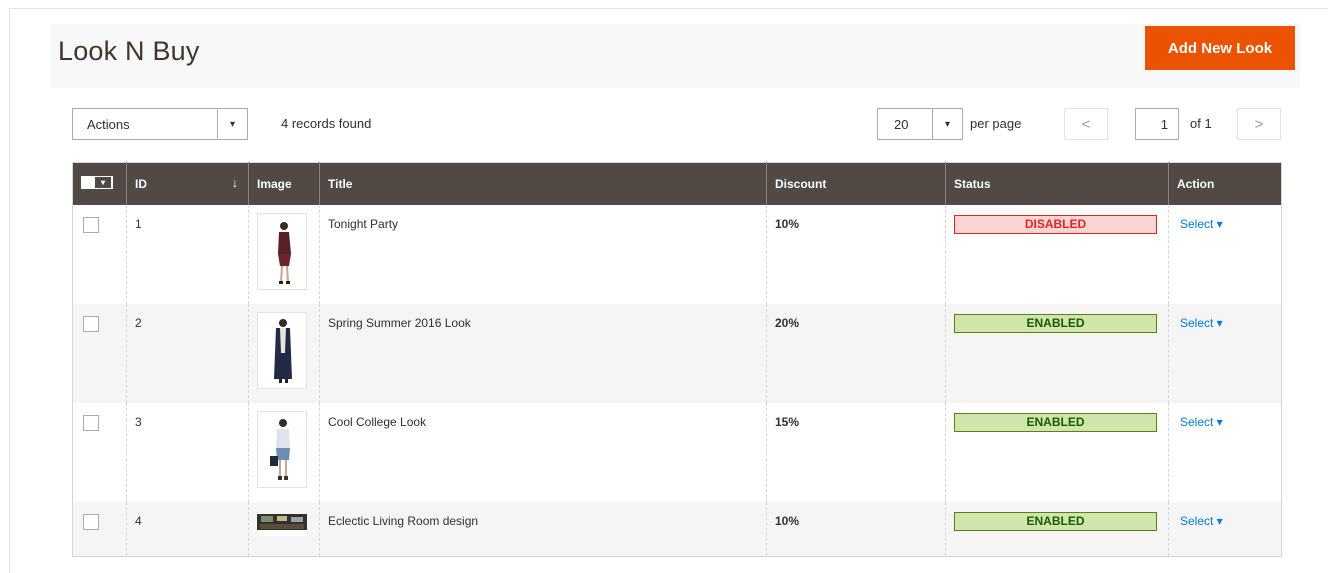 This screenshot has height=573, width=1328. I want to click on row-title: Spring Summer 2016 Look, so click(543, 353).